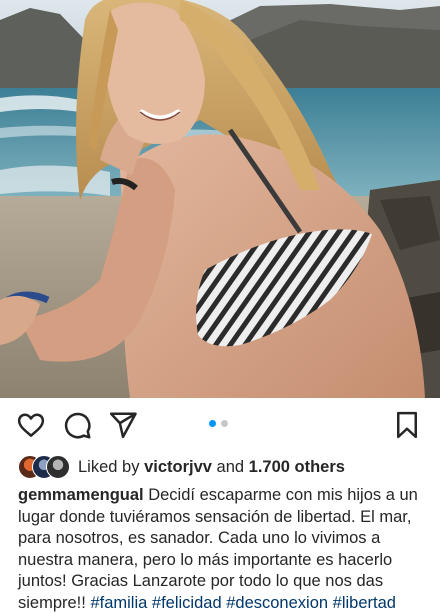  Describe the element at coordinates (187, 603) in the screenshot. I see `hashtag-link: #felicidad` at that location.